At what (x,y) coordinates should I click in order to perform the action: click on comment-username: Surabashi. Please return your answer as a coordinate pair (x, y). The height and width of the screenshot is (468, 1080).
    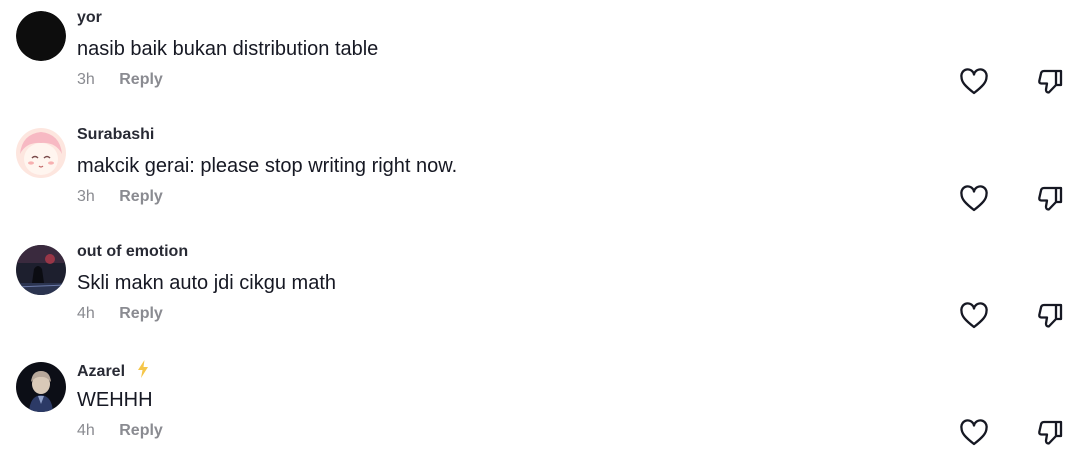
    Looking at the image, I should click on (115, 135).